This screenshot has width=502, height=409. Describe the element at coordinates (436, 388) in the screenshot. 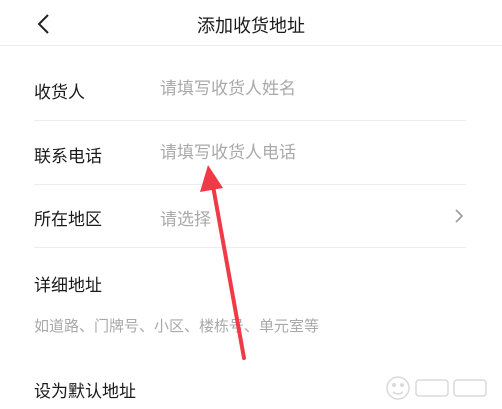

I see `baidu-jingyan-watermark-icon` at that location.